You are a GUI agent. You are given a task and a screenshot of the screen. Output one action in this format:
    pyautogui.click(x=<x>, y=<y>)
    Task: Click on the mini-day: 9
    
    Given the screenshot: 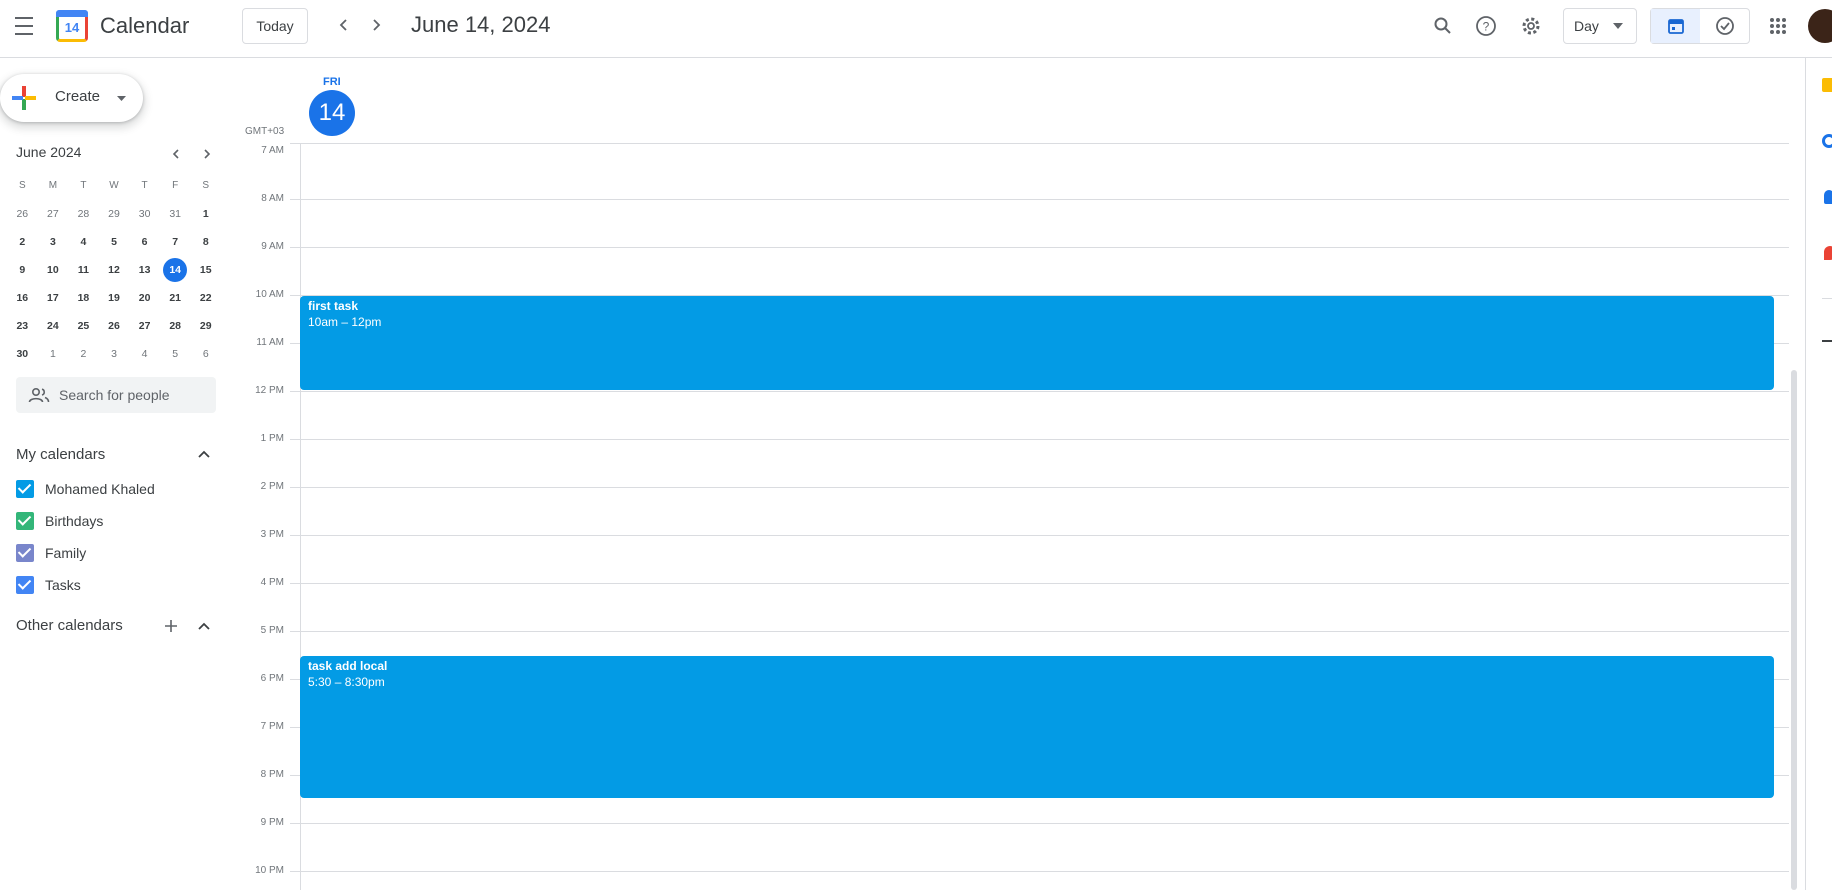 What is the action you would take?
    pyautogui.click(x=22, y=270)
    